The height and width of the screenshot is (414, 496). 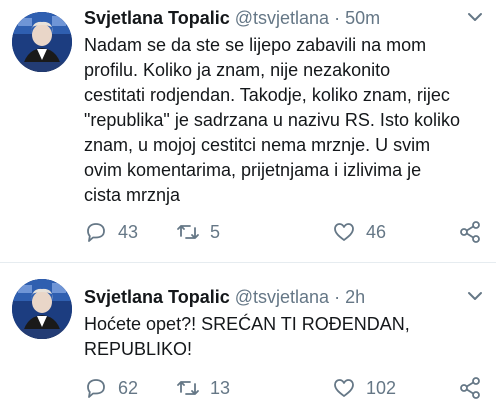 I want to click on like-button: 102, so click(x=364, y=388).